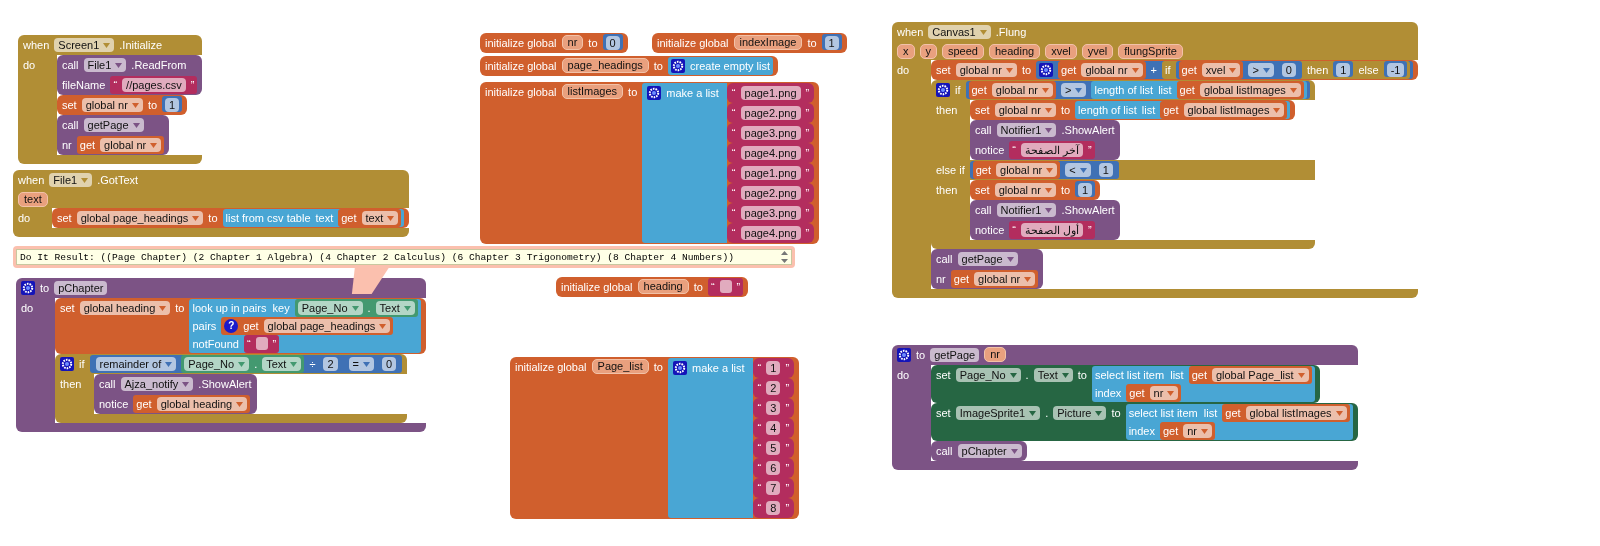 Image resolution: width=1600 pixels, height=546 pixels. What do you see at coordinates (380, 218) in the screenshot?
I see `dropdown-field: text` at bounding box center [380, 218].